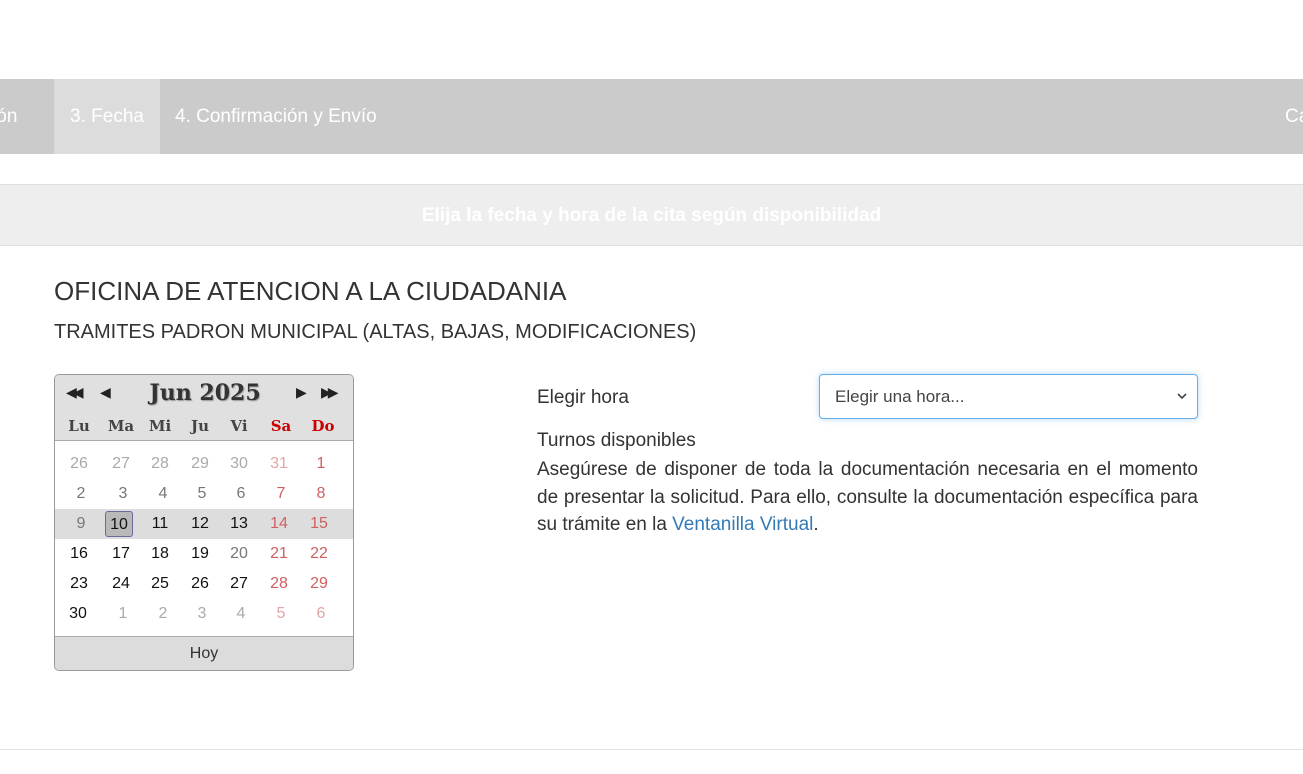 Image resolution: width=1303 pixels, height=774 pixels. Describe the element at coordinates (239, 426) in the screenshot. I see `weekday-label: Vi` at that location.